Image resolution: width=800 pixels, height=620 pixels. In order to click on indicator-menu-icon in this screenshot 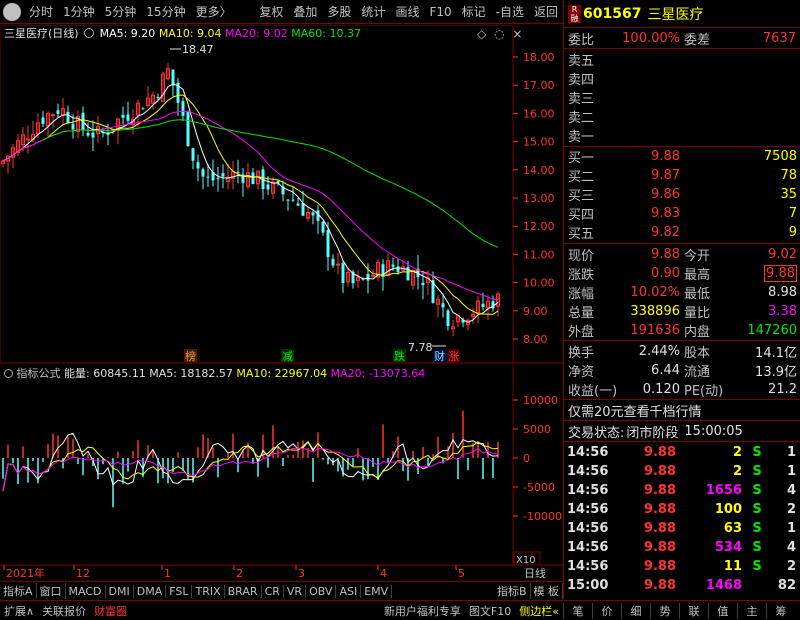, I will do `click(8, 373)`.